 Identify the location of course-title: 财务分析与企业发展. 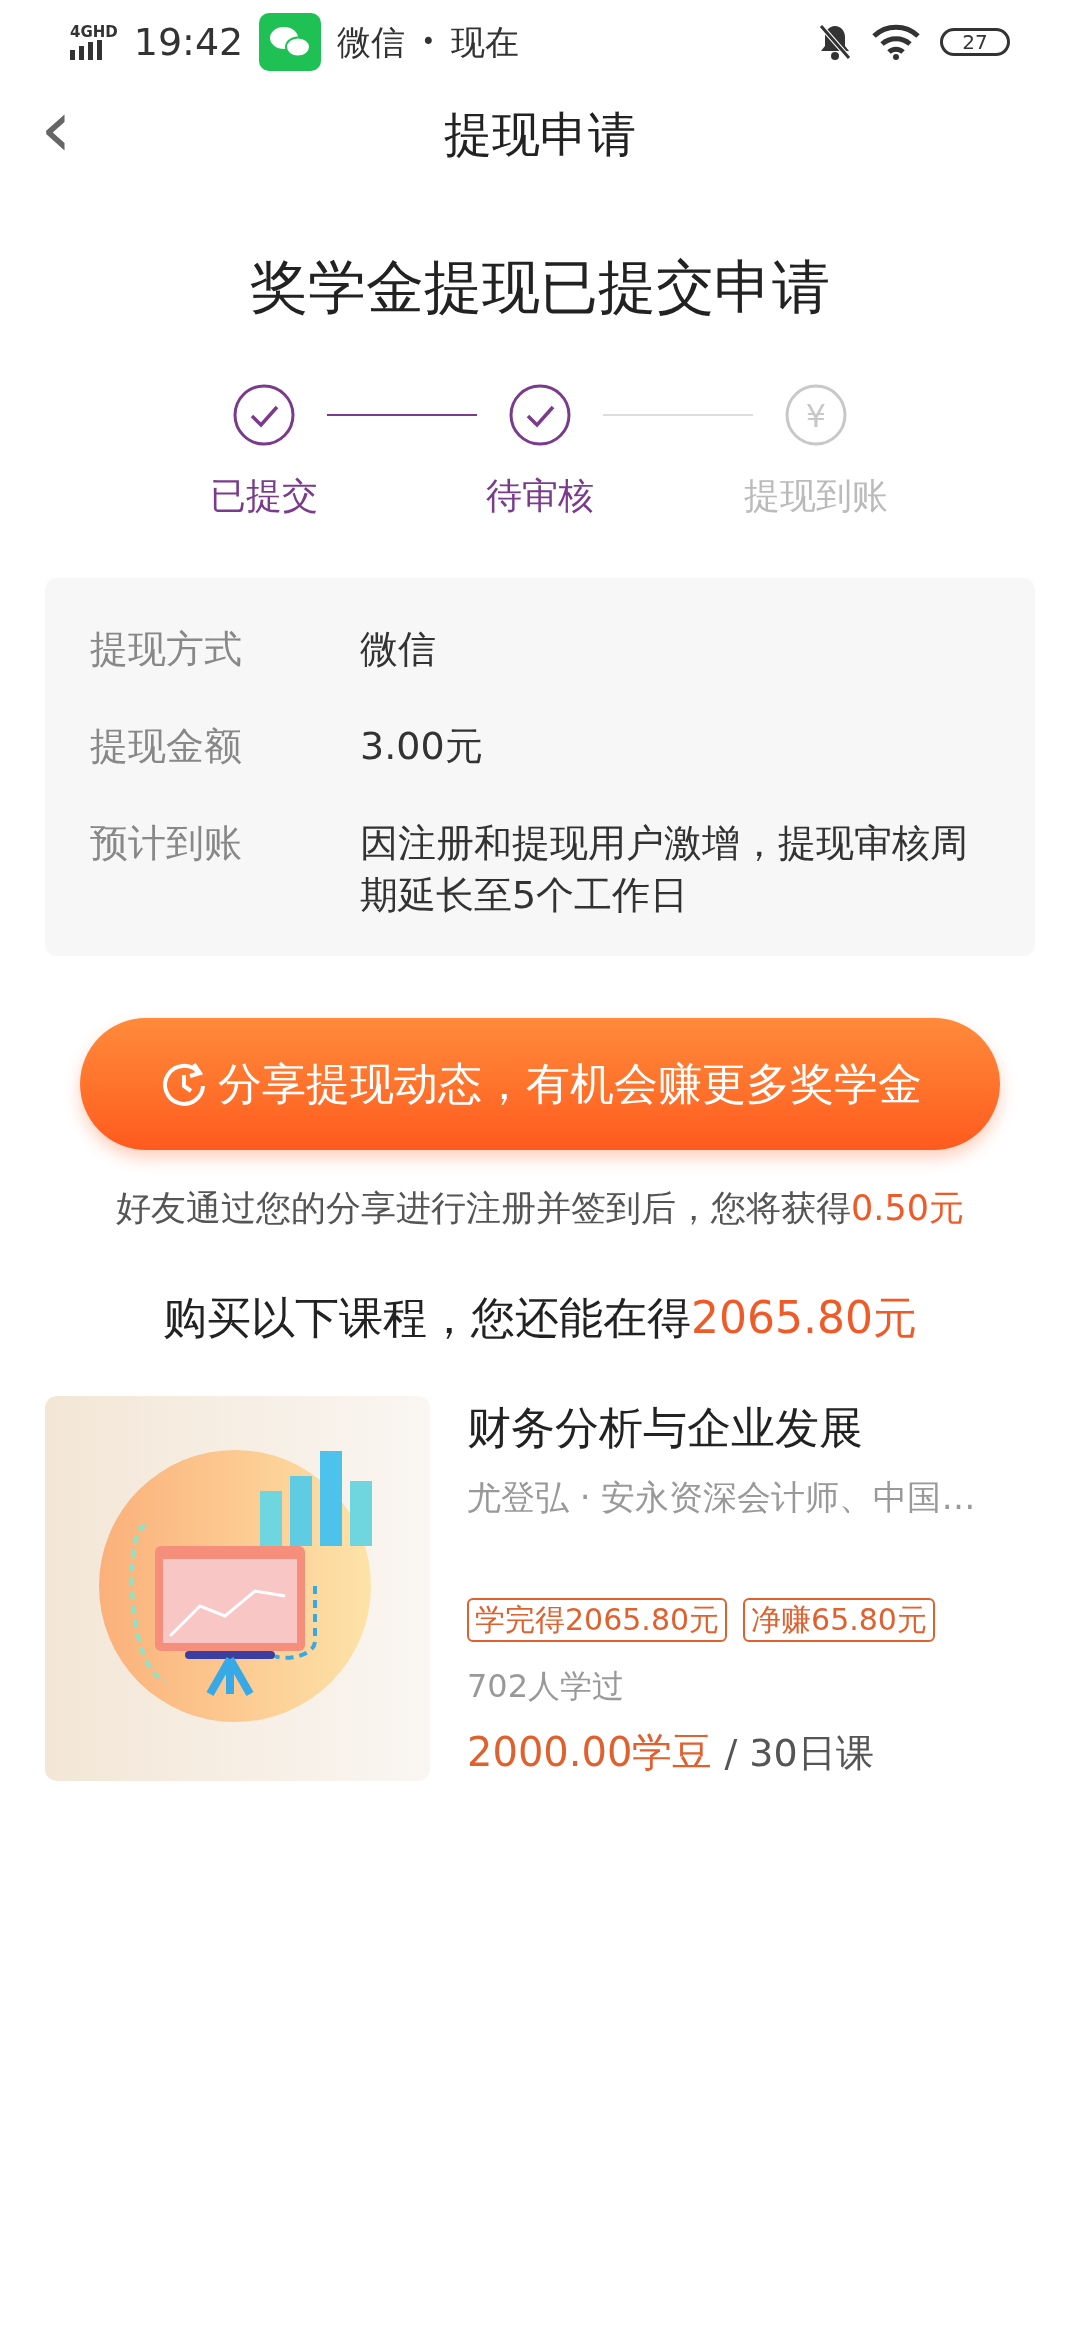
(665, 1427).